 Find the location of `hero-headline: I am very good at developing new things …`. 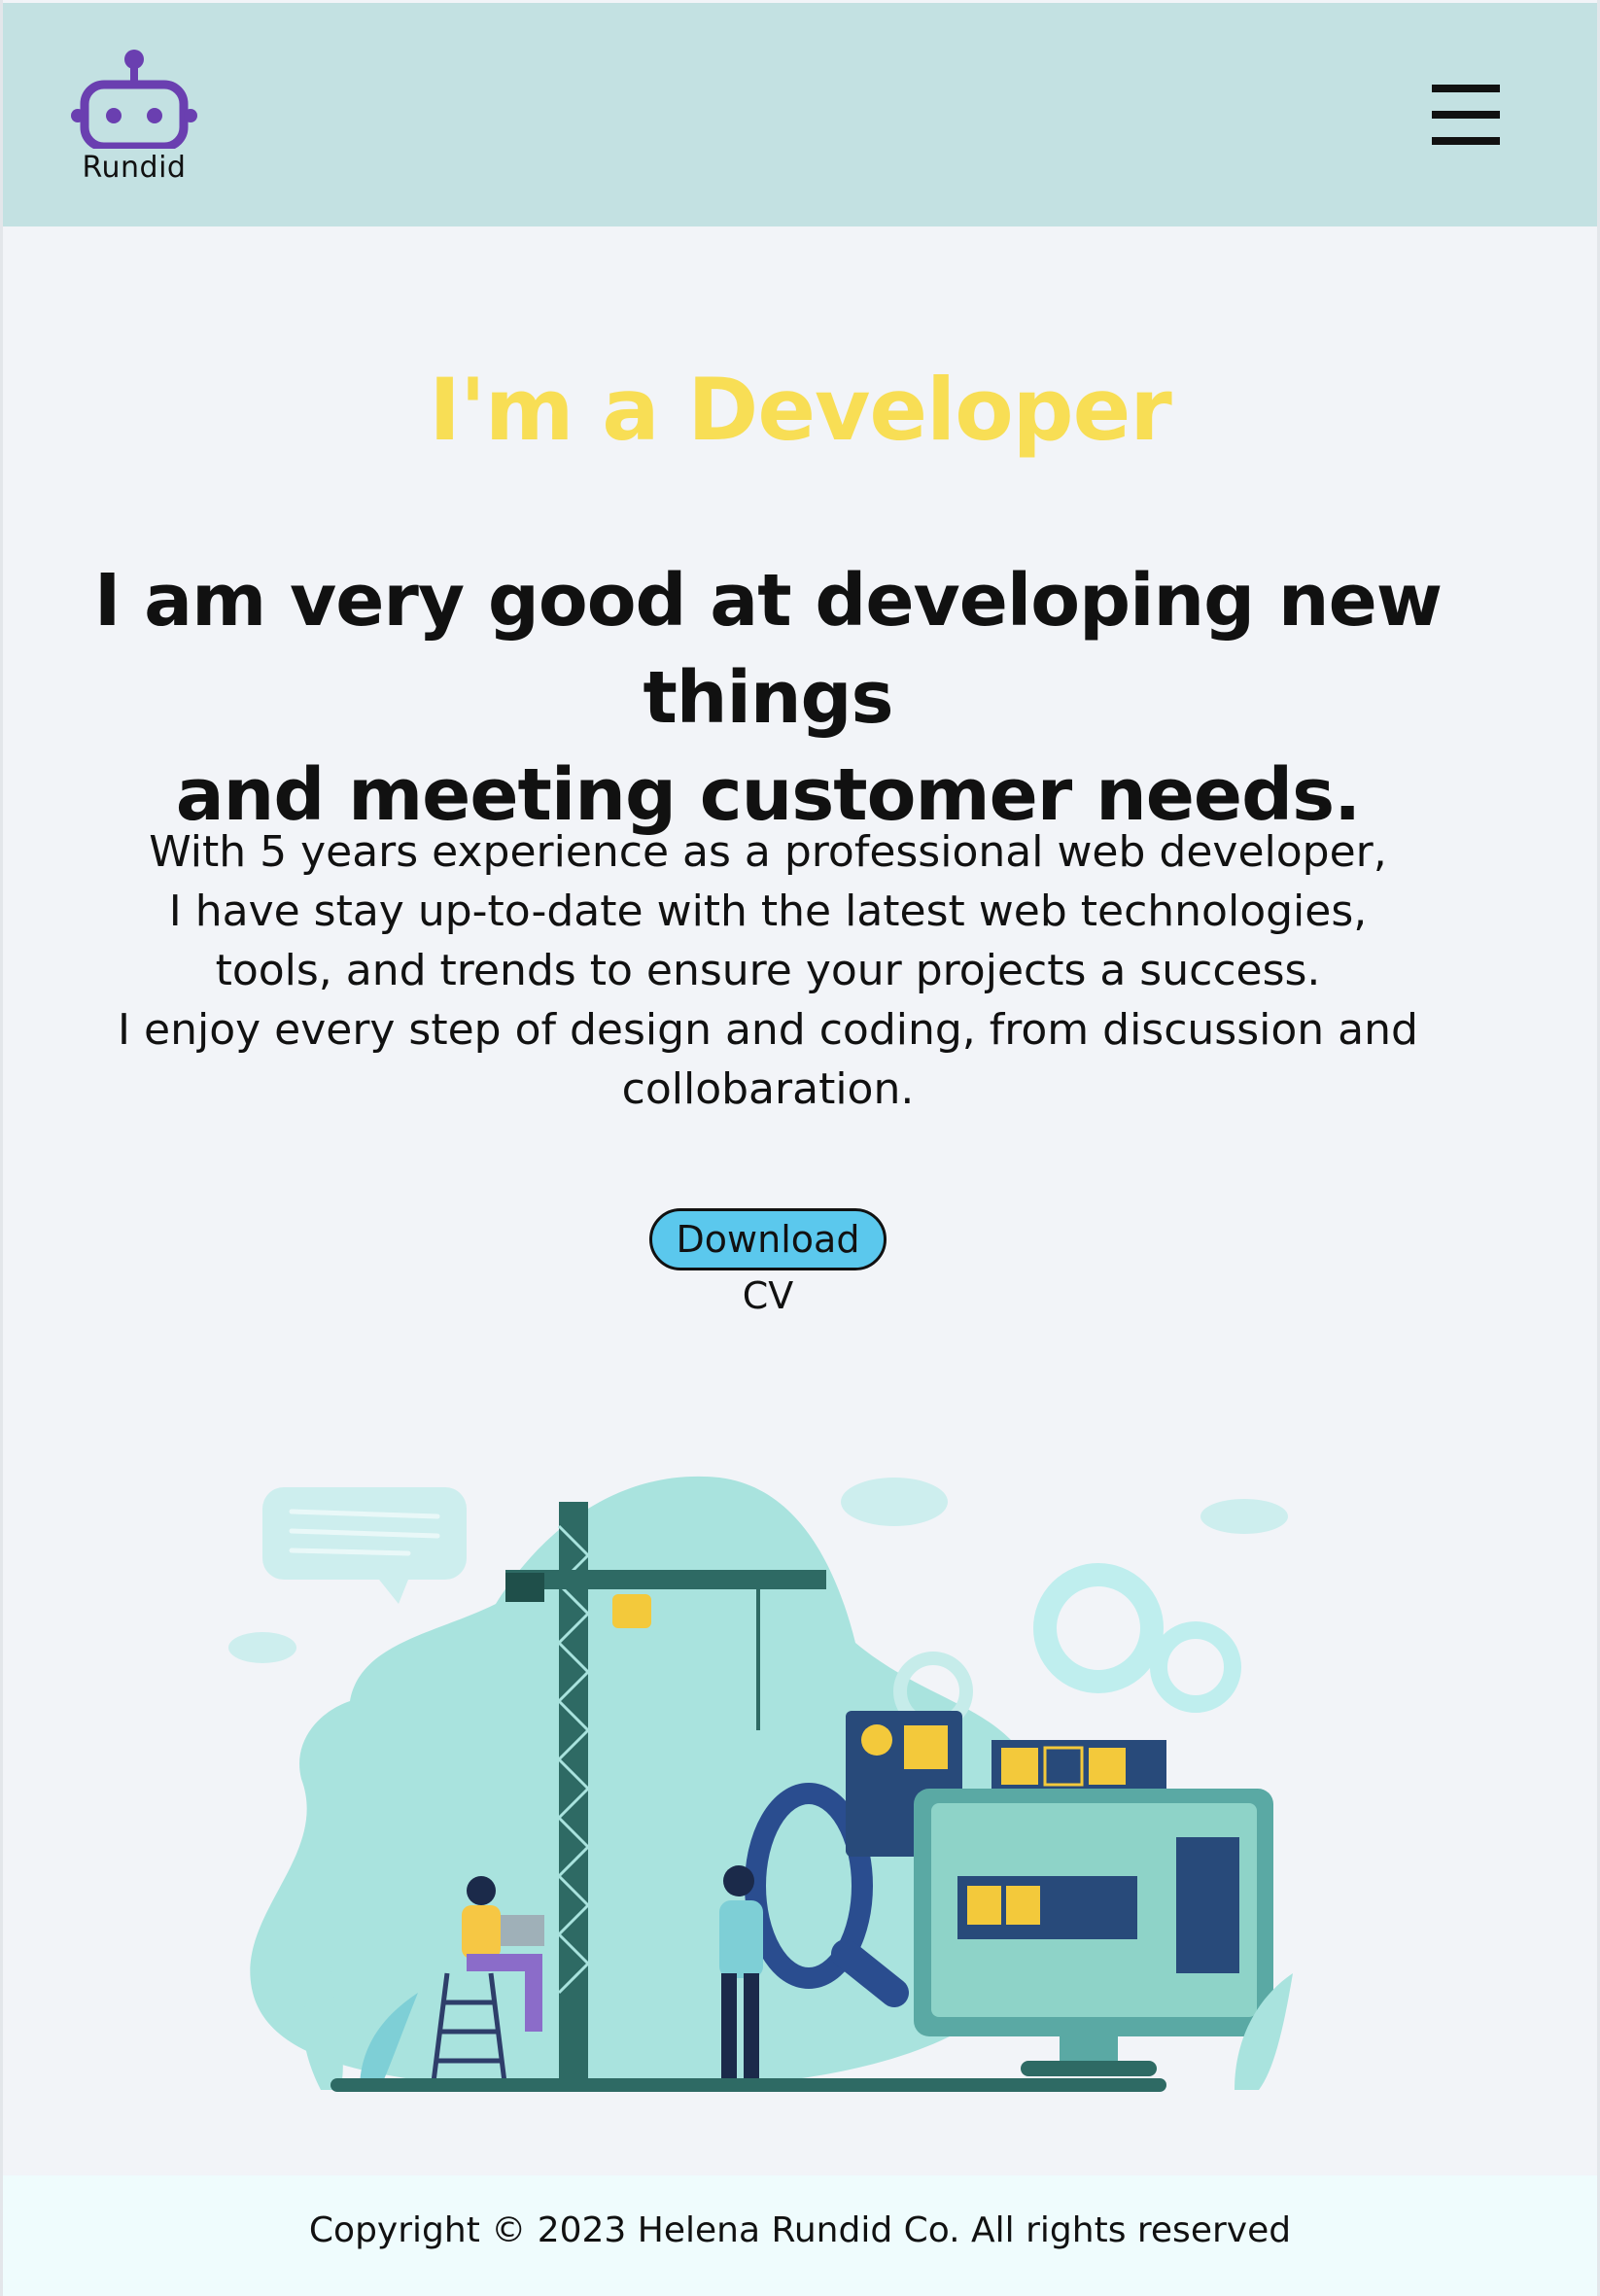

hero-headline: I am very good at developing new things … is located at coordinates (768, 698).